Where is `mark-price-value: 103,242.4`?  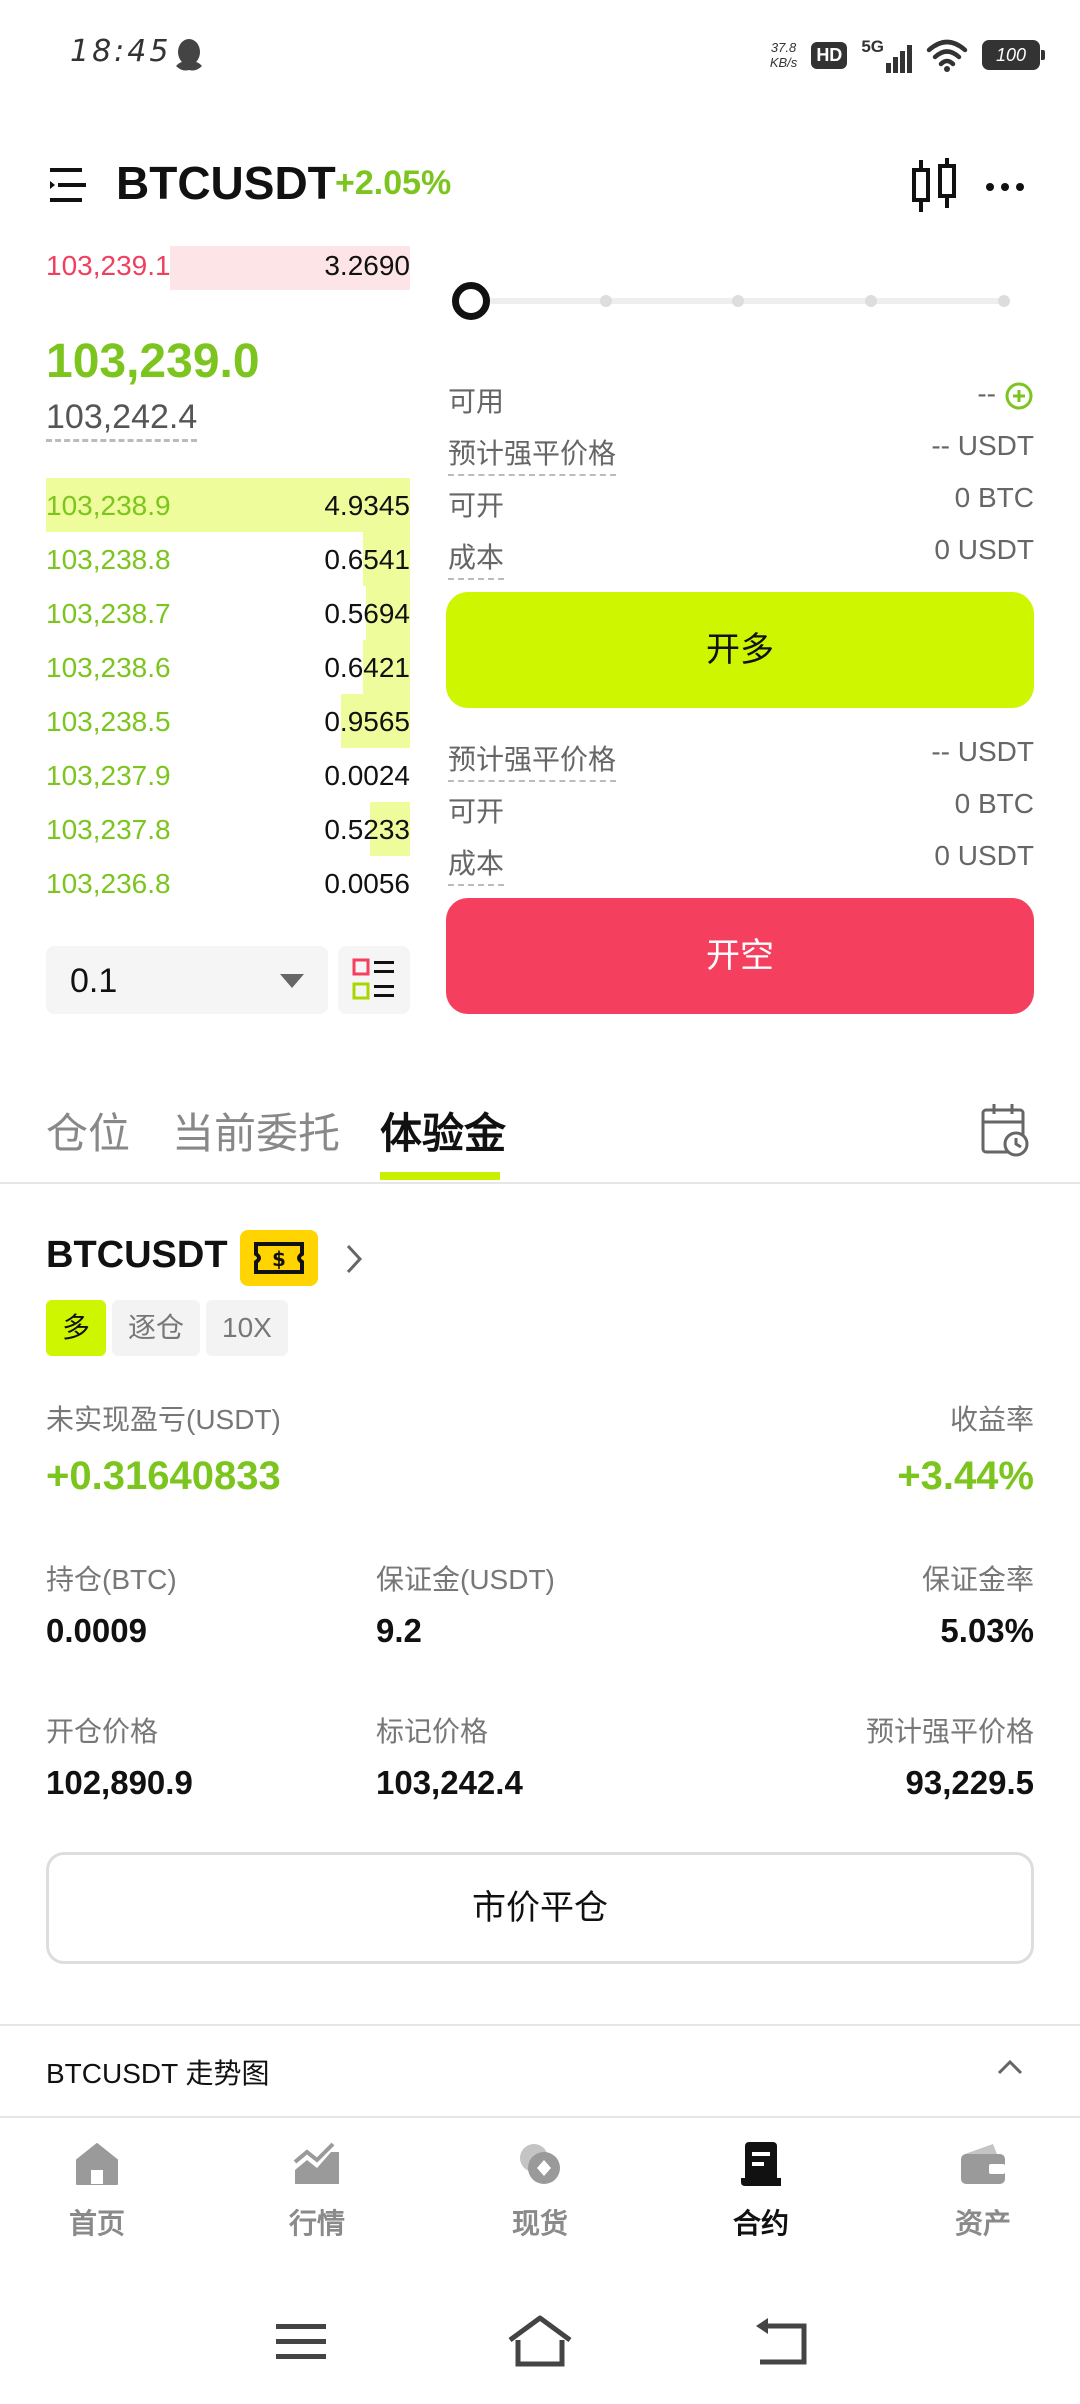
mark-price-value: 103,242.4 is located at coordinates (449, 1782).